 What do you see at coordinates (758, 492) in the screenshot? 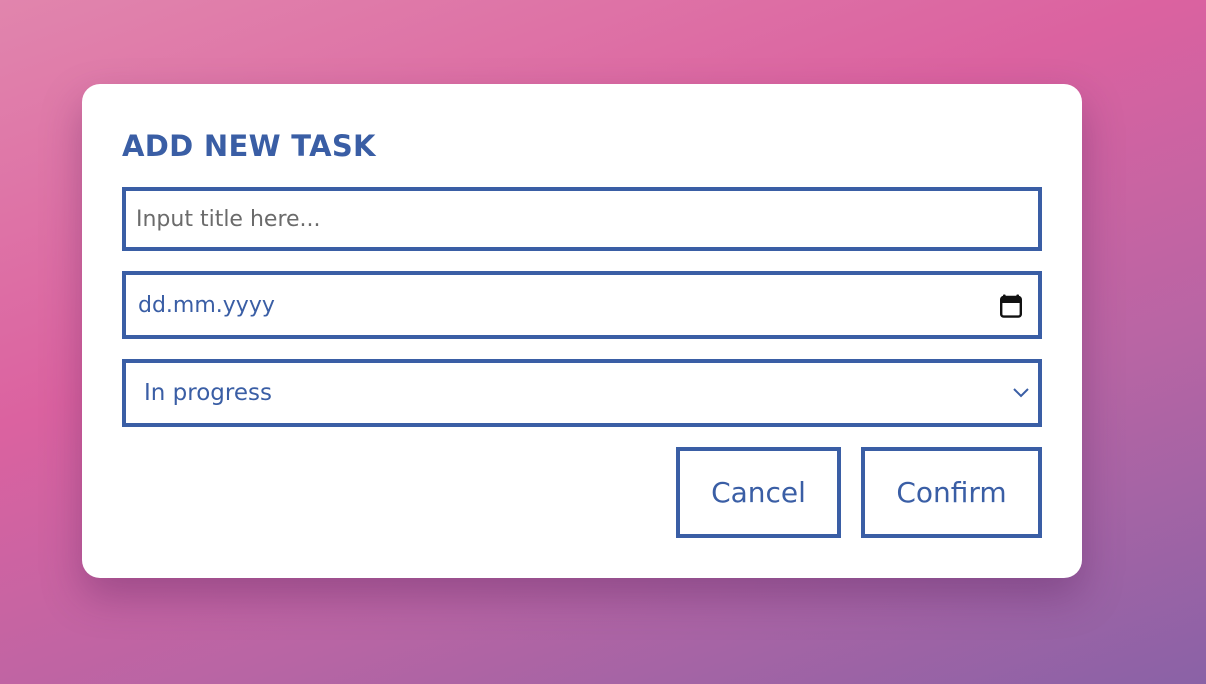
I see `cancel-button: Cancel` at bounding box center [758, 492].